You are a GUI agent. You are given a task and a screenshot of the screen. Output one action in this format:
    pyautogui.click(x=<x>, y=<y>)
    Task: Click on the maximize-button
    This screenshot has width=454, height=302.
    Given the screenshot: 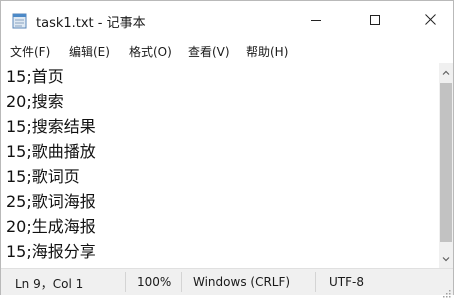 What is the action you would take?
    pyautogui.click(x=375, y=19)
    